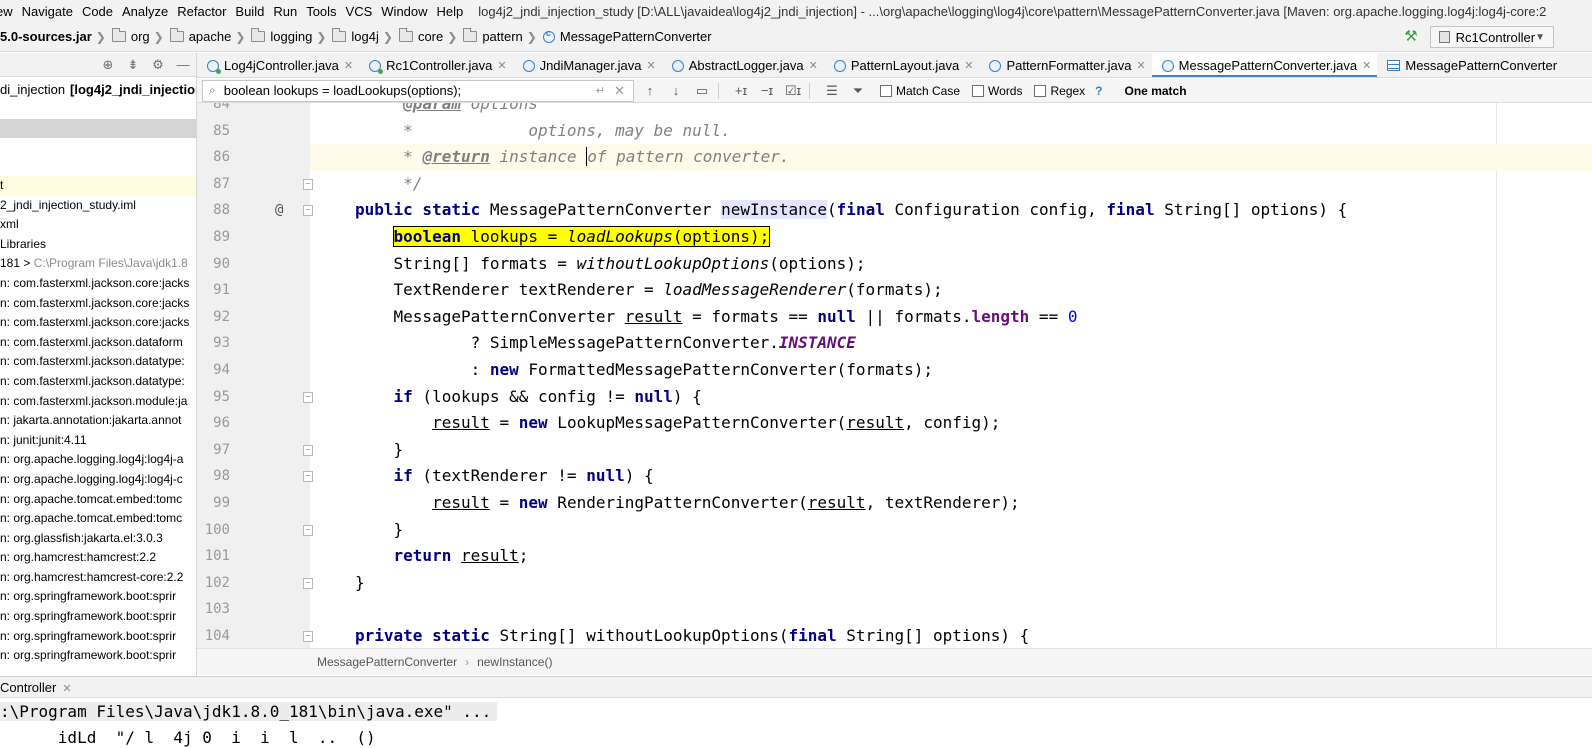 This screenshot has height=748, width=1592. Describe the element at coordinates (894, 583) in the screenshot. I see `code-line: 102 −}` at that location.